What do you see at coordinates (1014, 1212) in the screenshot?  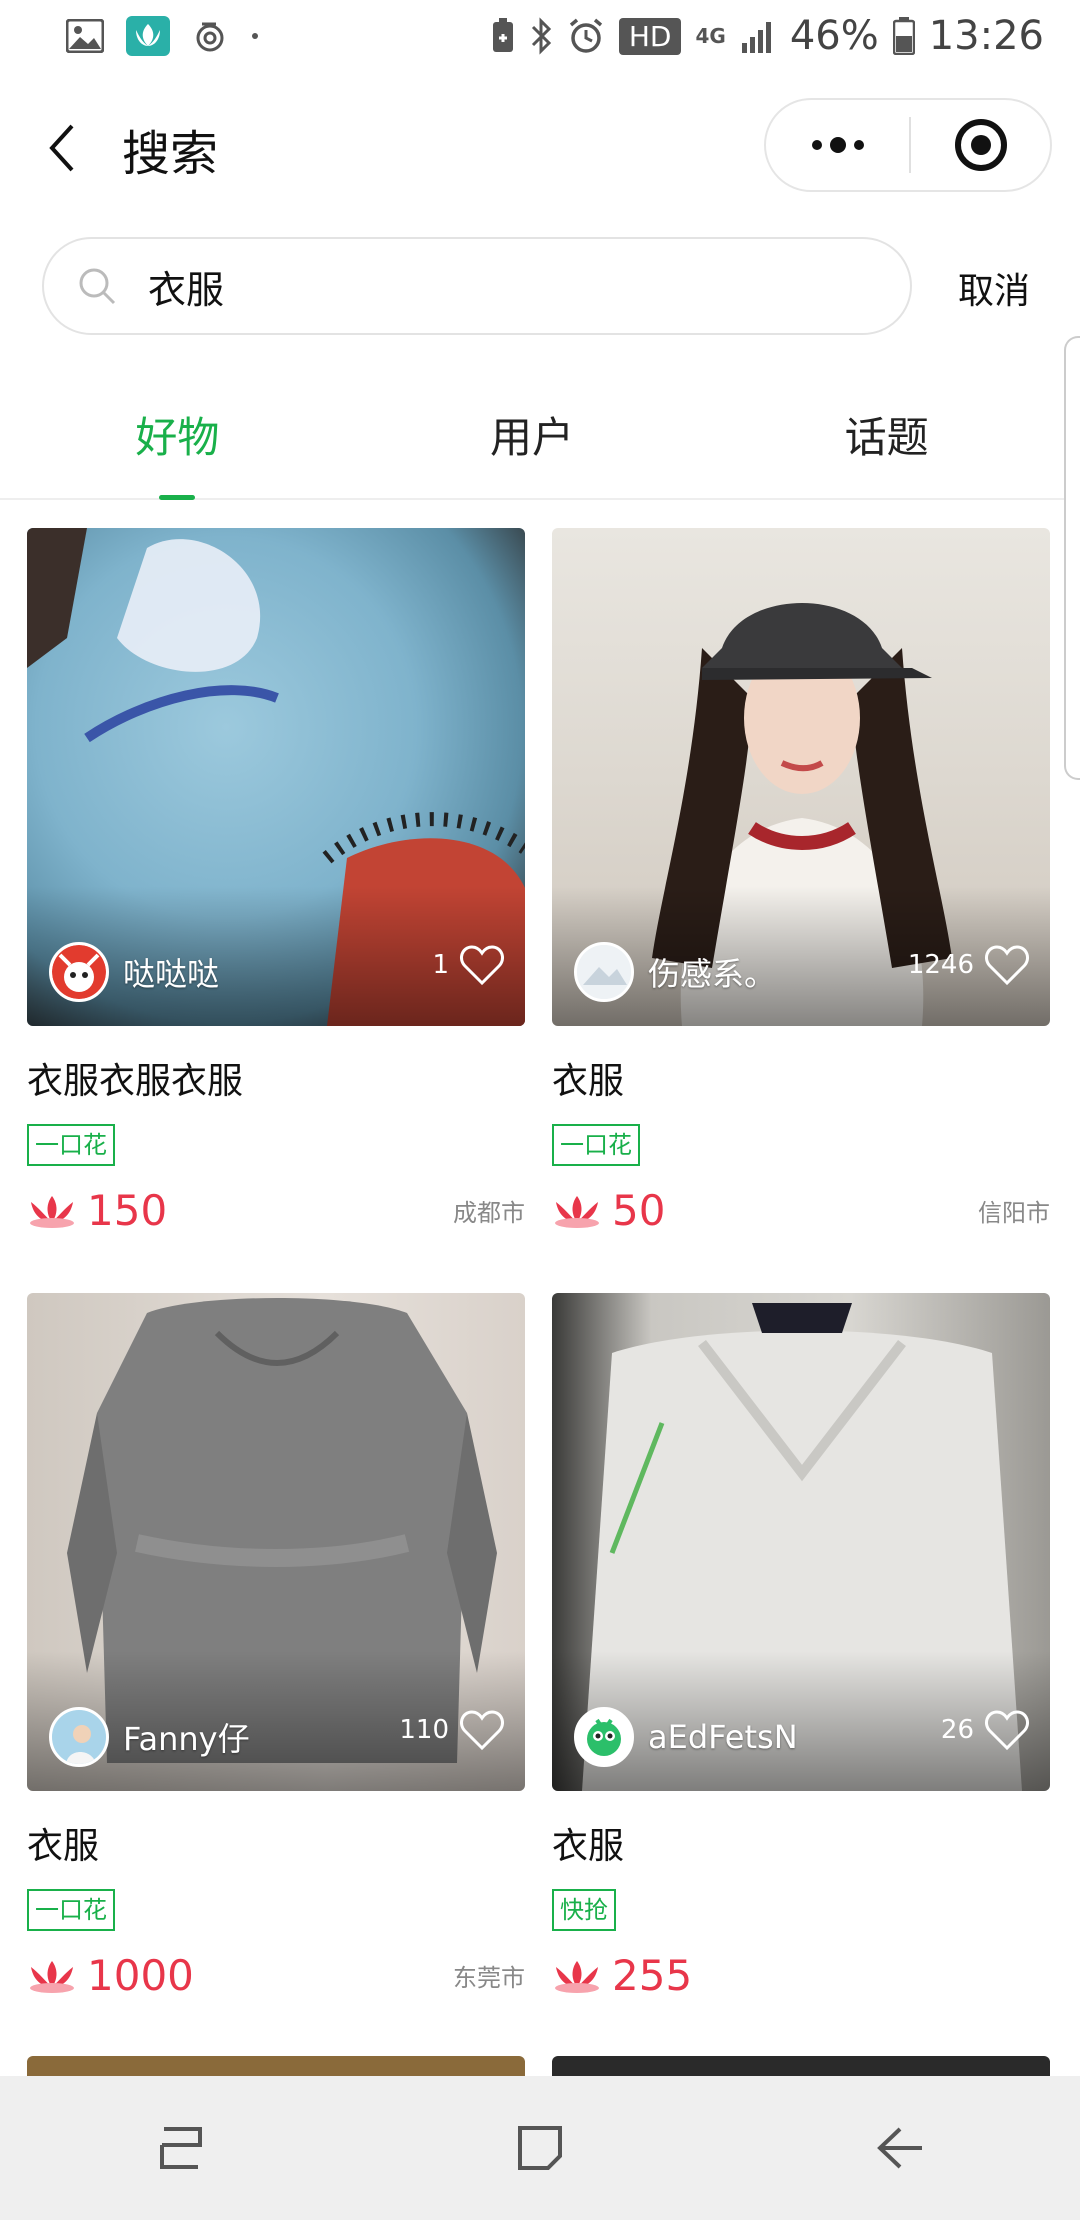 I see `item-city: 信阳市` at bounding box center [1014, 1212].